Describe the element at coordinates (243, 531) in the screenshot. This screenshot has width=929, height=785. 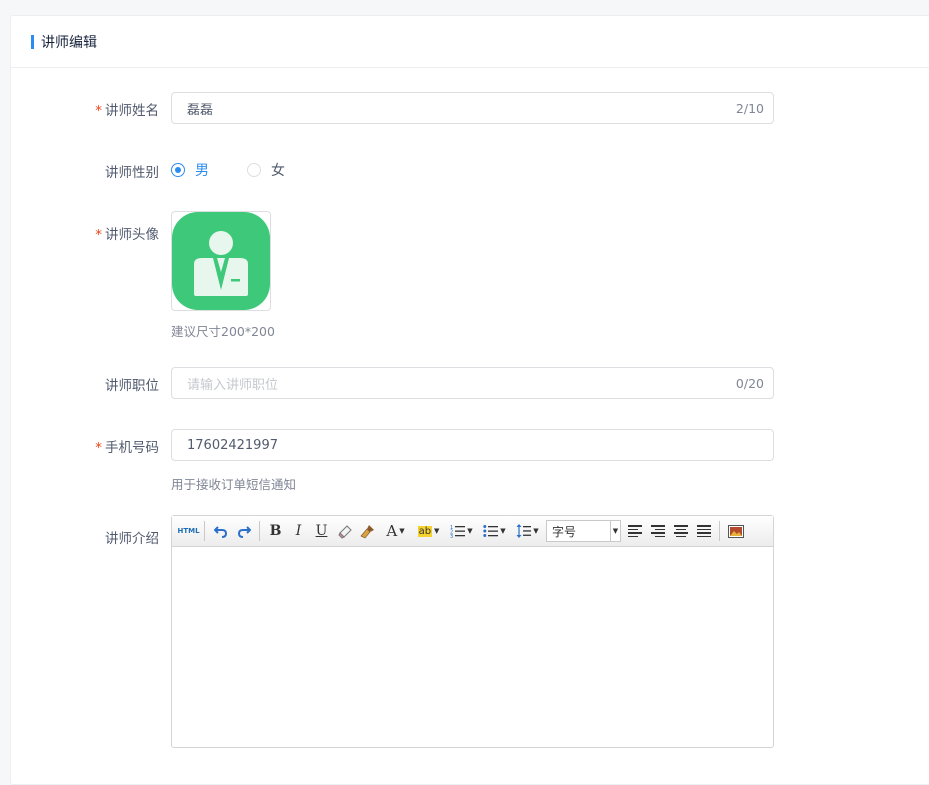
I see `redo-icon` at that location.